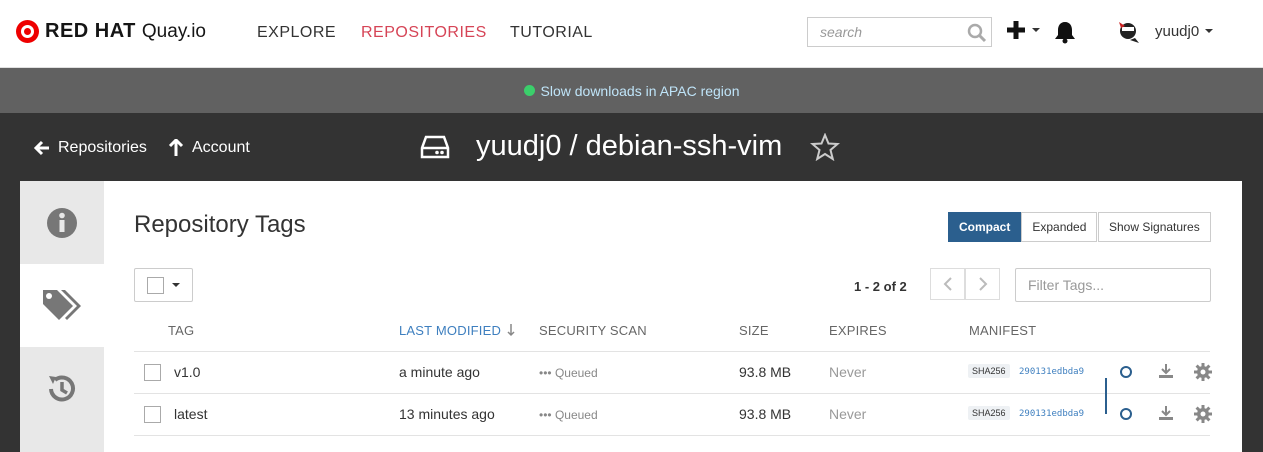  I want to click on expanded-view-button: Expanded, so click(1059, 227).